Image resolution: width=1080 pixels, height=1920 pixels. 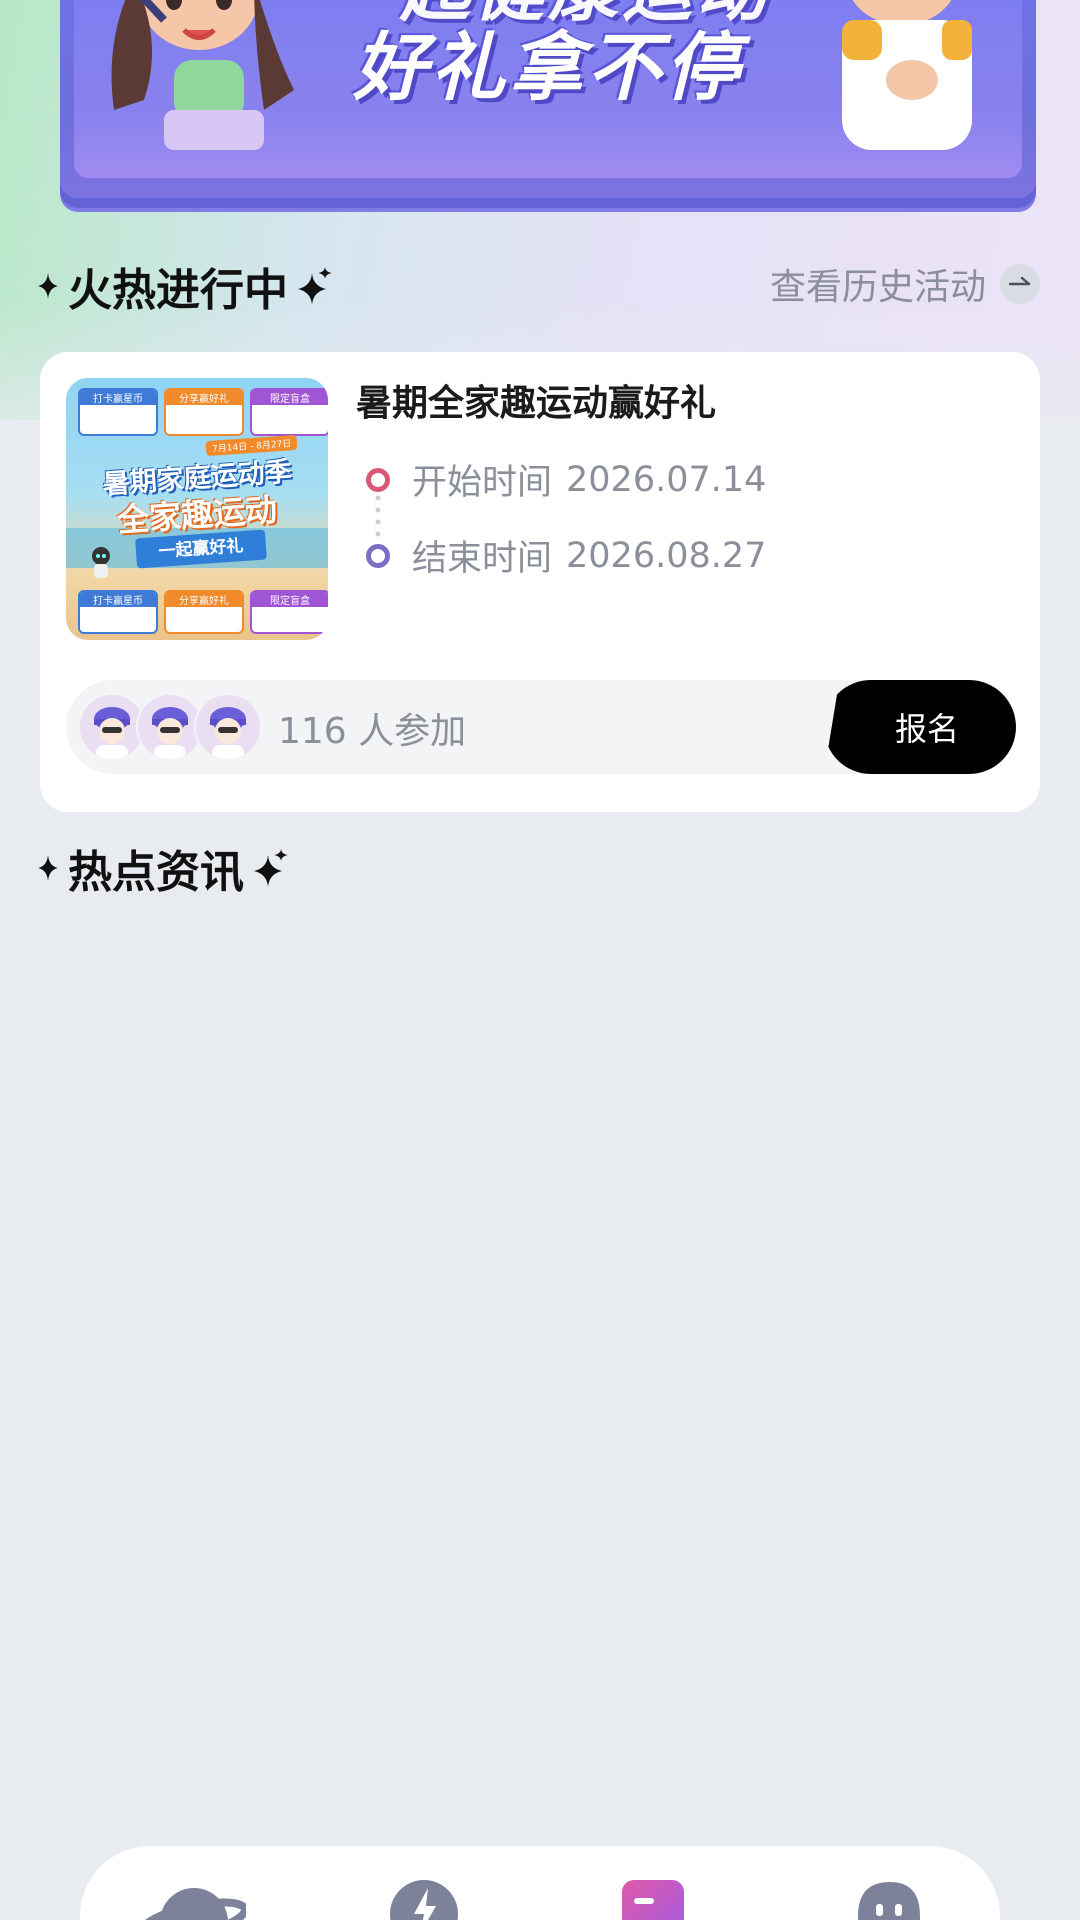 I want to click on thumb-bottom-chips: 打卡赢星币 分享赢好礼 限定盲盒, so click(x=203, y=612).